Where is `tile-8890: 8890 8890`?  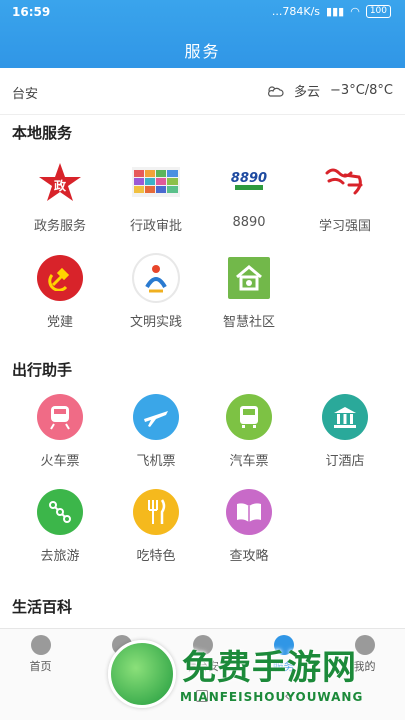 tile-8890: 8890 8890 is located at coordinates (249, 194).